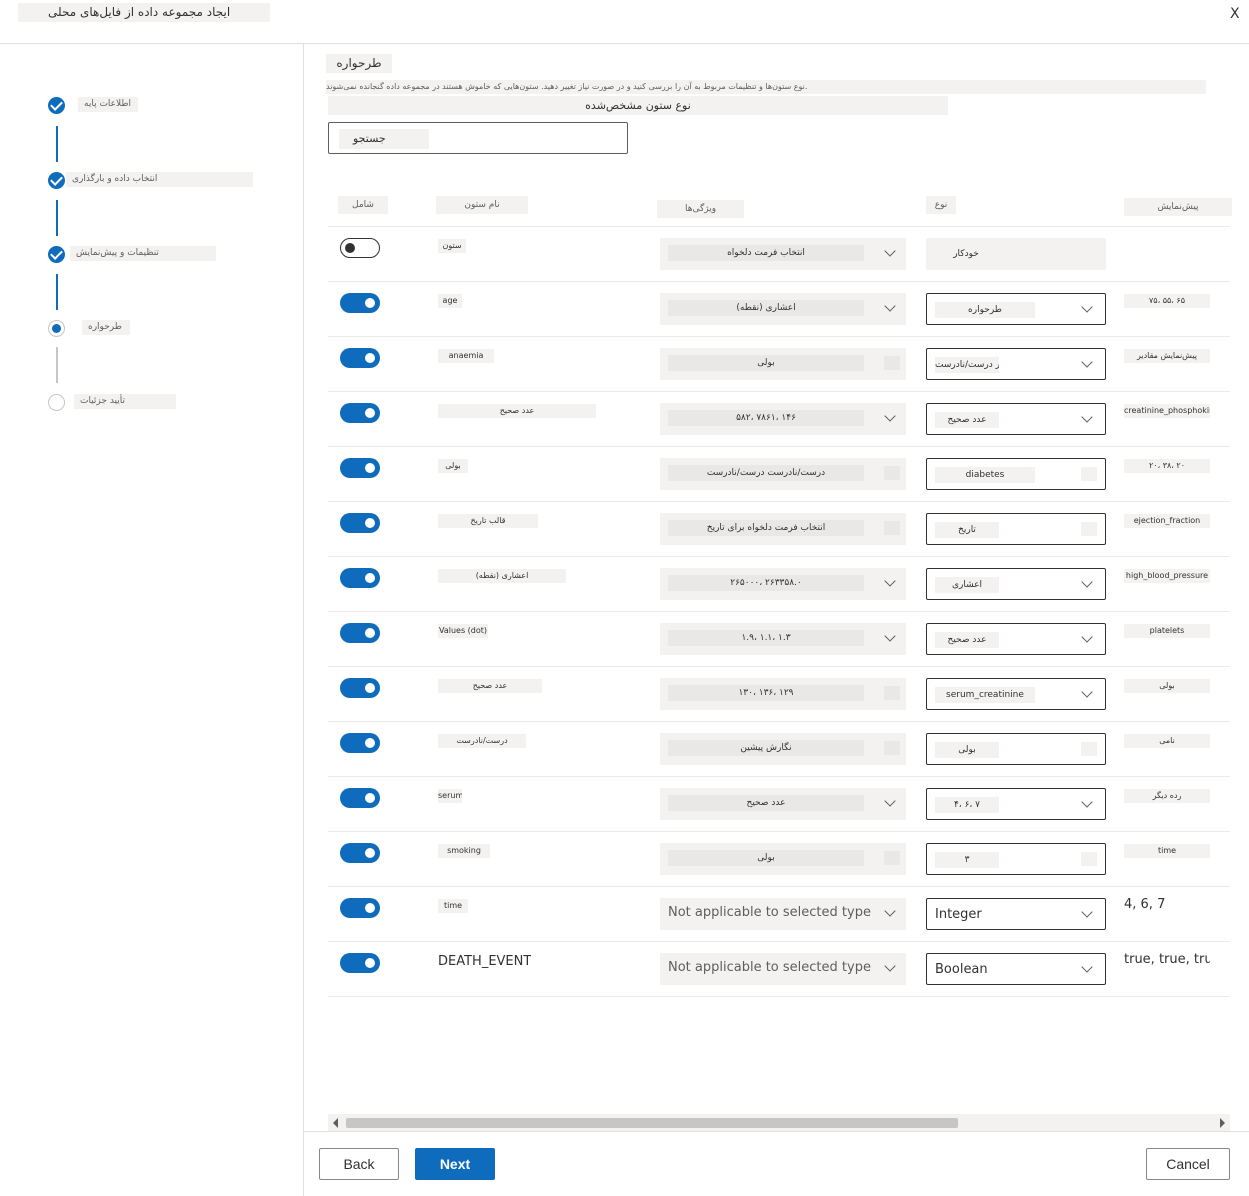  I want to click on type-value: خودکار, so click(966, 254).